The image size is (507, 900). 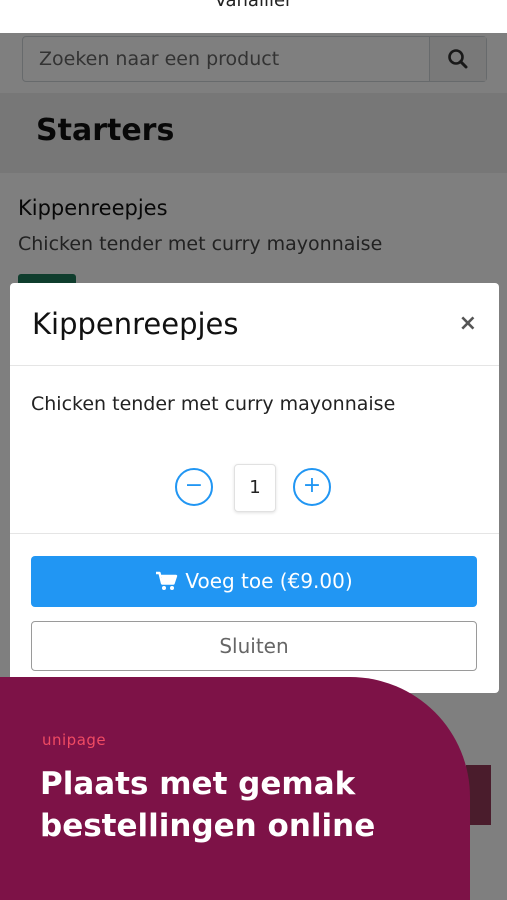 I want to click on modal-divider, so click(x=254, y=533).